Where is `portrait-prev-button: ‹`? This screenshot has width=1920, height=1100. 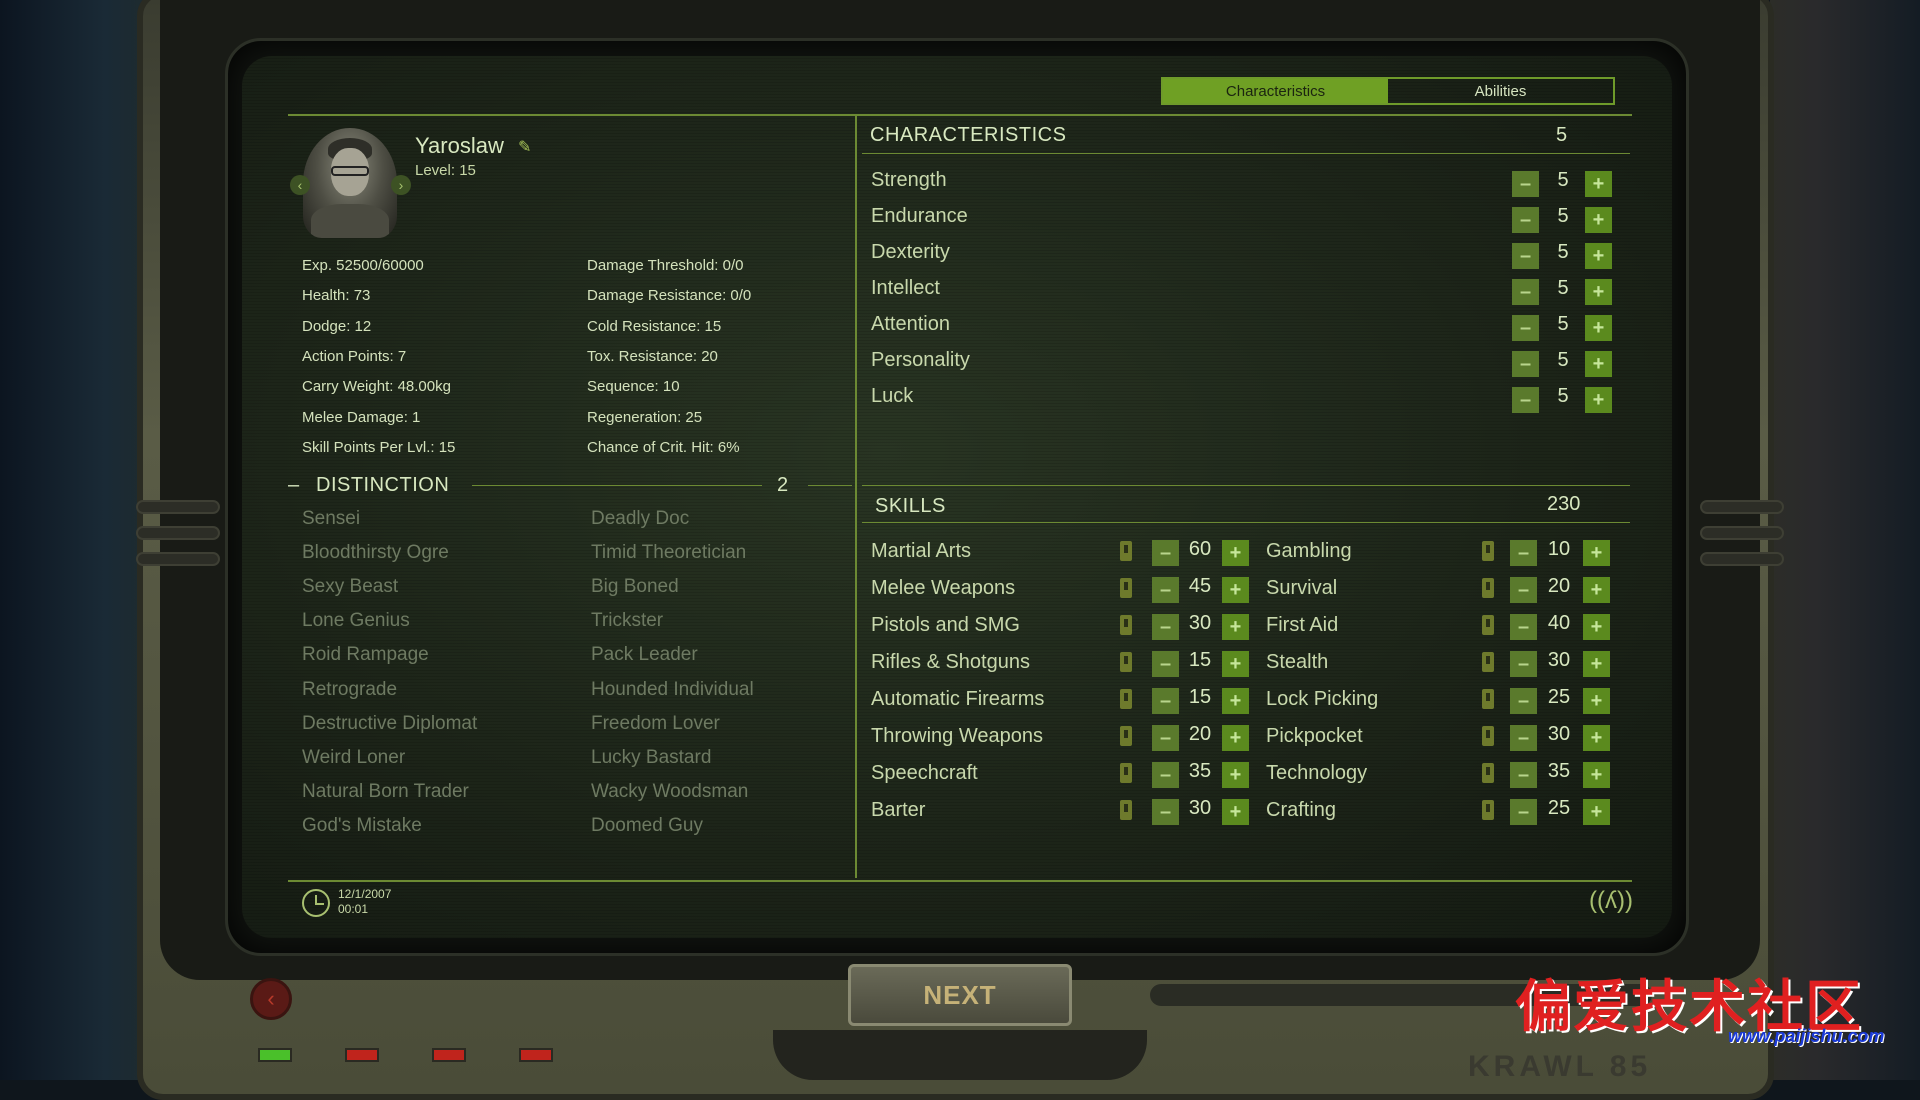
portrait-prev-button: ‹ is located at coordinates (300, 185).